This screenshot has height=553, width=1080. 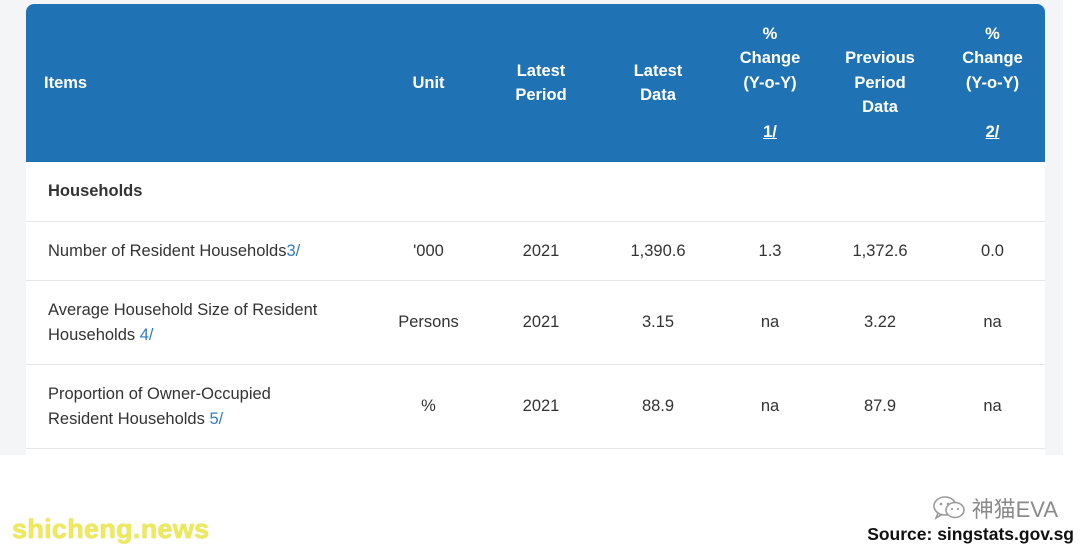 What do you see at coordinates (992, 132) in the screenshot?
I see `footnote-2-link: 2/` at bounding box center [992, 132].